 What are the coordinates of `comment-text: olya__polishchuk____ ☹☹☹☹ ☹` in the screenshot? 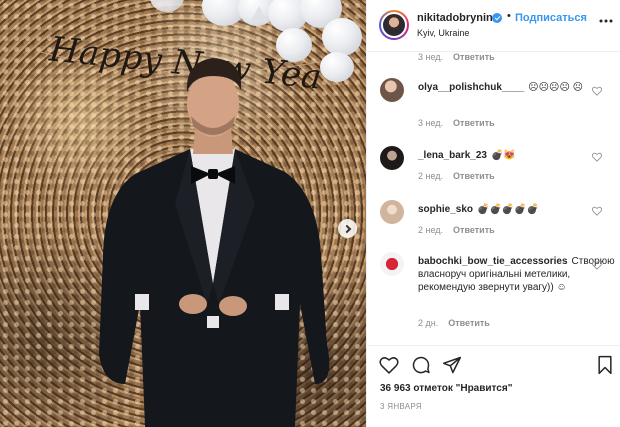 It's located at (502, 87).